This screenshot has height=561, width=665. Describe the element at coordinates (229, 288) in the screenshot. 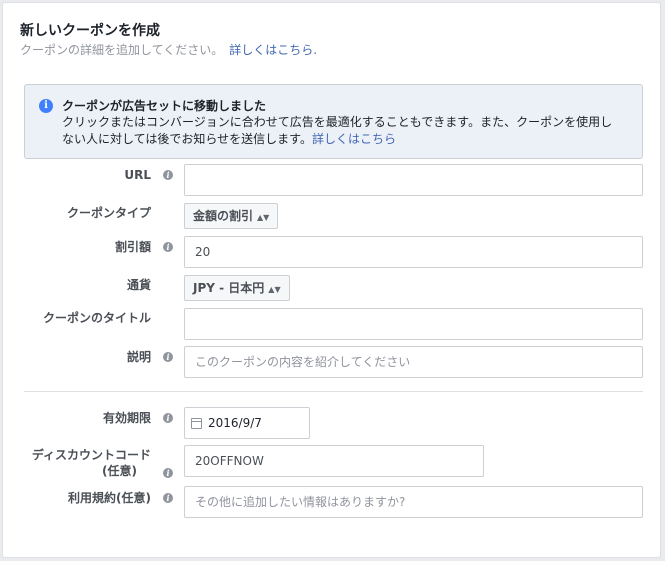

I see `currency-value: JPY - 日本円` at that location.